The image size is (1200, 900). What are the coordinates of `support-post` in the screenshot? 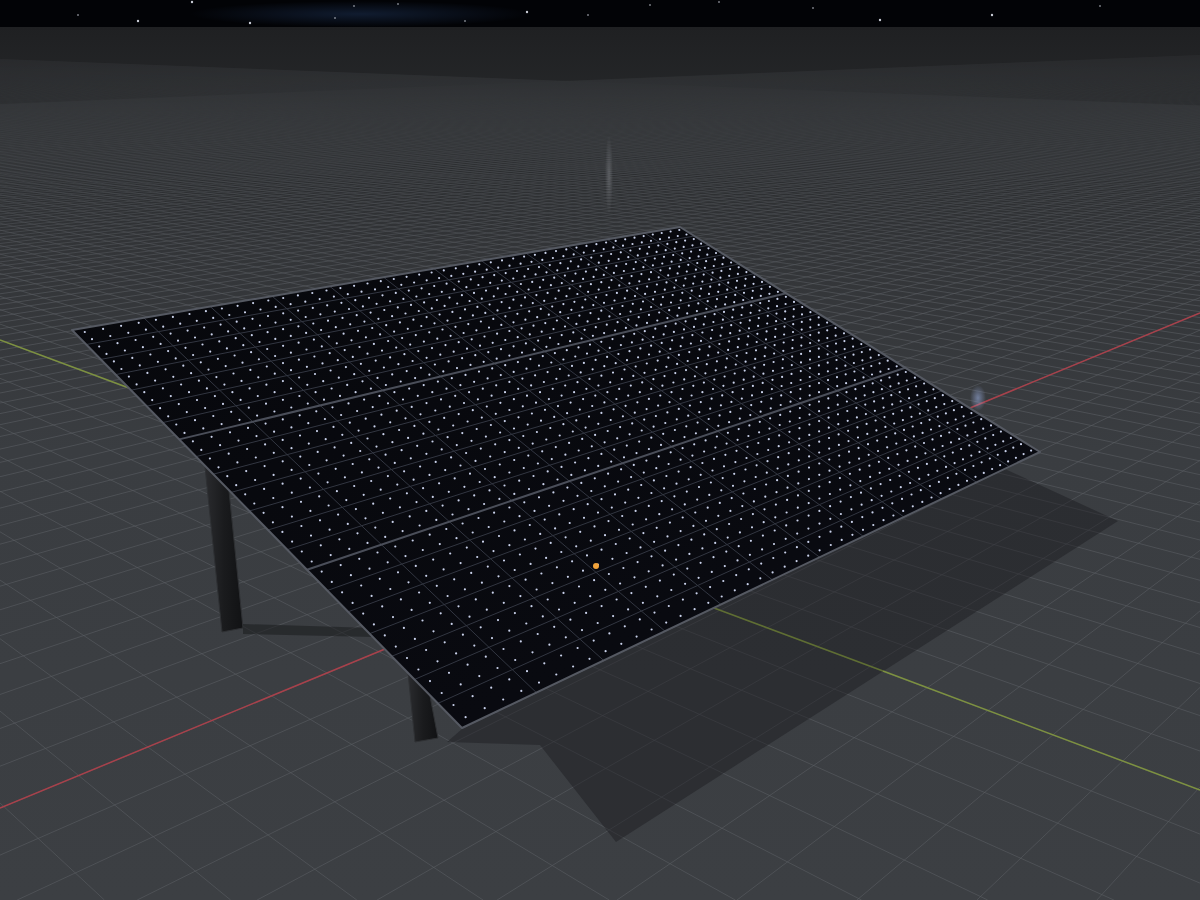 It's located at (423, 707).